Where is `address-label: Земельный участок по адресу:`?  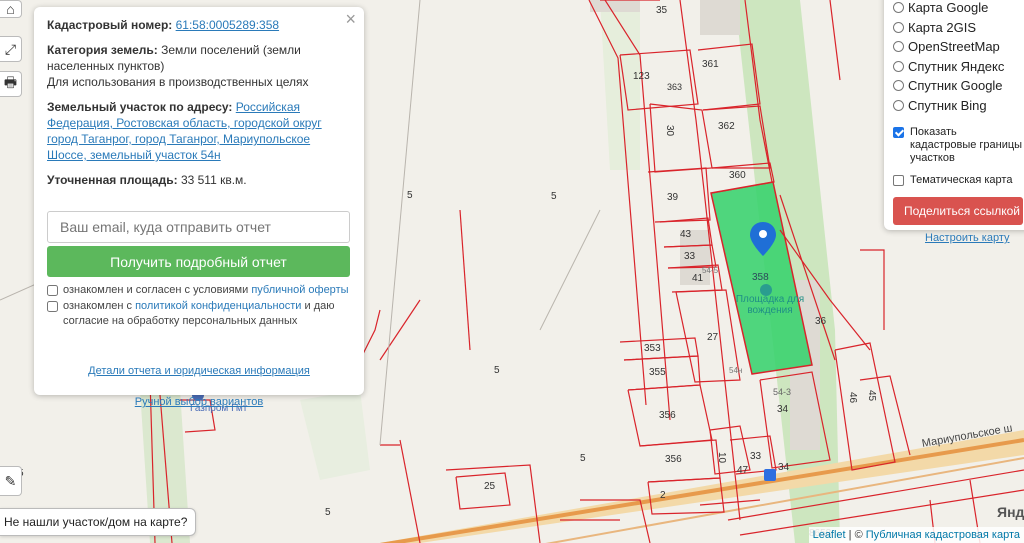 address-label: Земельный участок по адресу: is located at coordinates (140, 107).